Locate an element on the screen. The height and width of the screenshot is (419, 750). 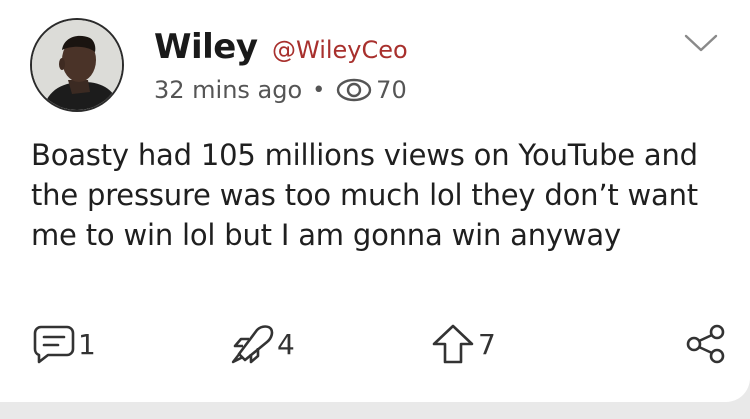
reactions-count: 4 is located at coordinates (286, 344).